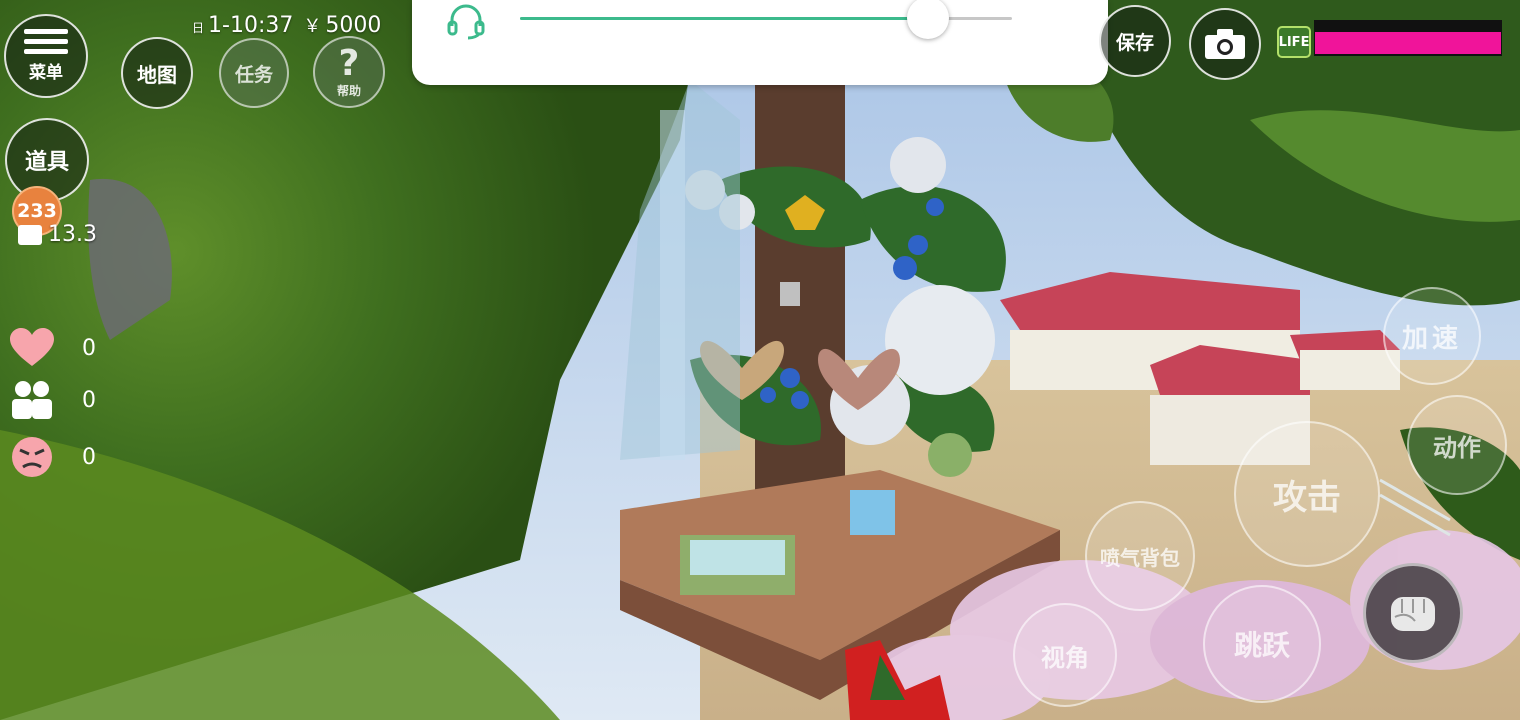 This screenshot has width=1520, height=720. I want to click on jetpack-label: 喷气背包, so click(1140, 557).